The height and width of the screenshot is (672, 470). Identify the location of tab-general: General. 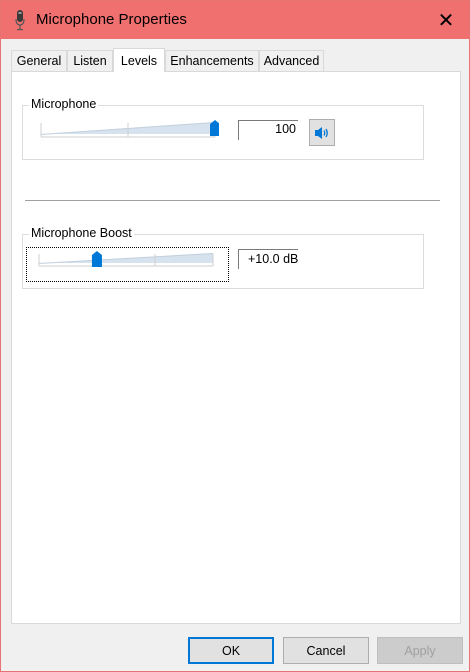
(39, 60).